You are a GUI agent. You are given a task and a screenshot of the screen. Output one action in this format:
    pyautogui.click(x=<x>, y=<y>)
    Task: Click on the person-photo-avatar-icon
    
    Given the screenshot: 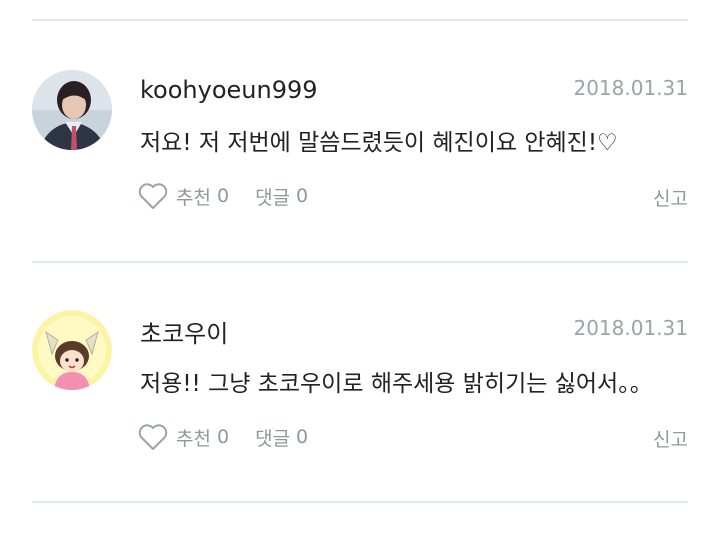 What is the action you would take?
    pyautogui.click(x=72, y=110)
    